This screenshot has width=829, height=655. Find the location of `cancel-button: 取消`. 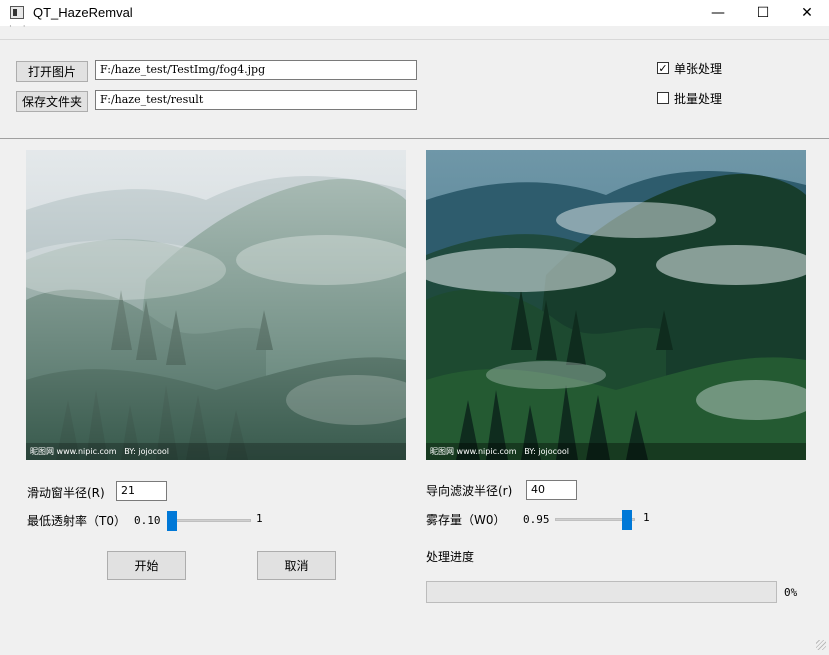

cancel-button: 取消 is located at coordinates (296, 565).